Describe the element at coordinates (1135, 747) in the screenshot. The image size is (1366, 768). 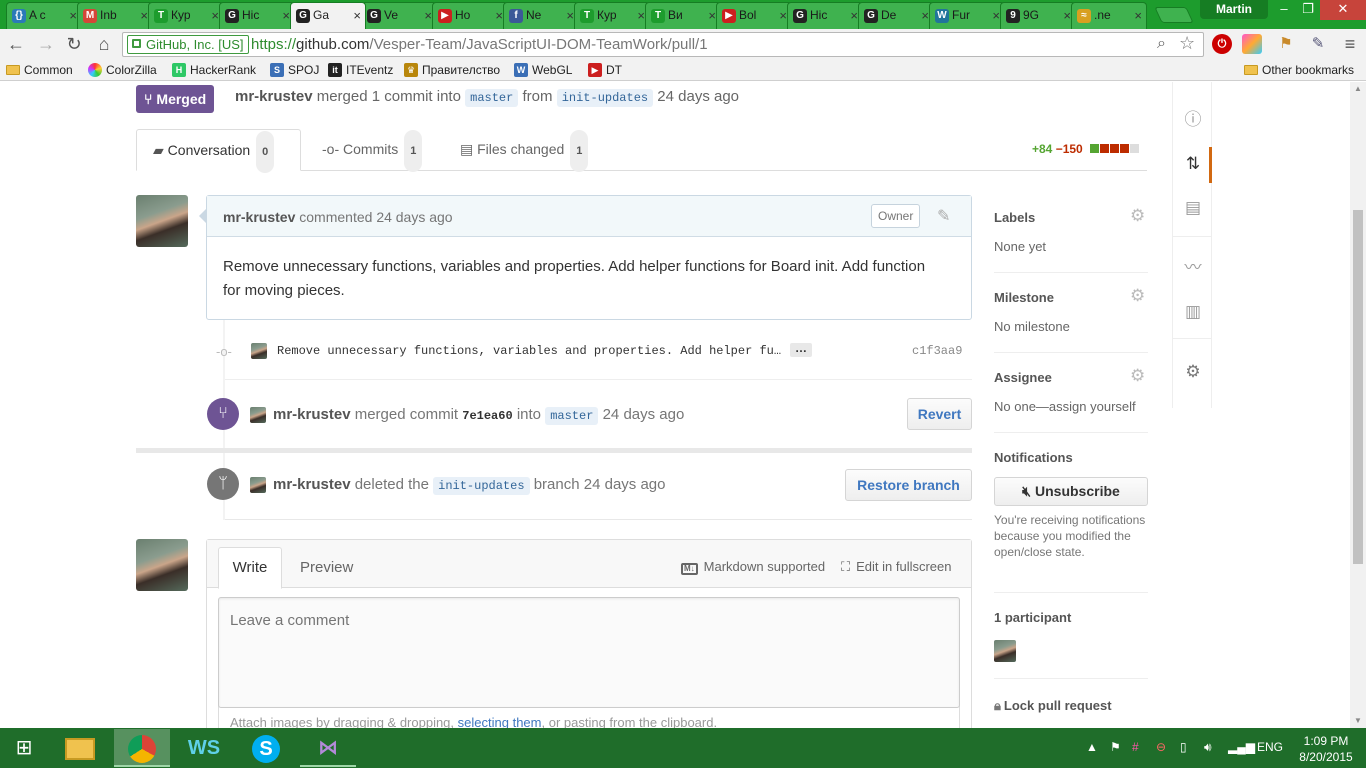
I see `tray-app-icon: #` at that location.